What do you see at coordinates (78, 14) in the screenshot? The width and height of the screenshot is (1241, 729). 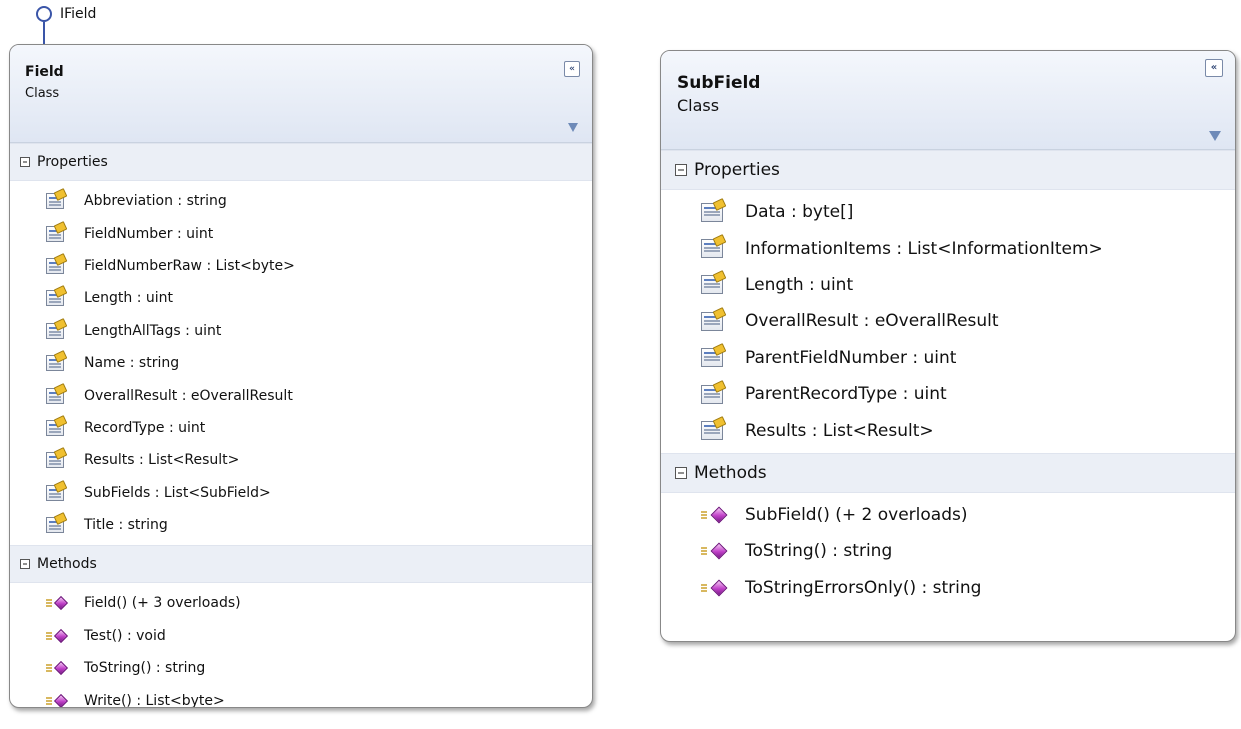 I see `interface-name: IField` at bounding box center [78, 14].